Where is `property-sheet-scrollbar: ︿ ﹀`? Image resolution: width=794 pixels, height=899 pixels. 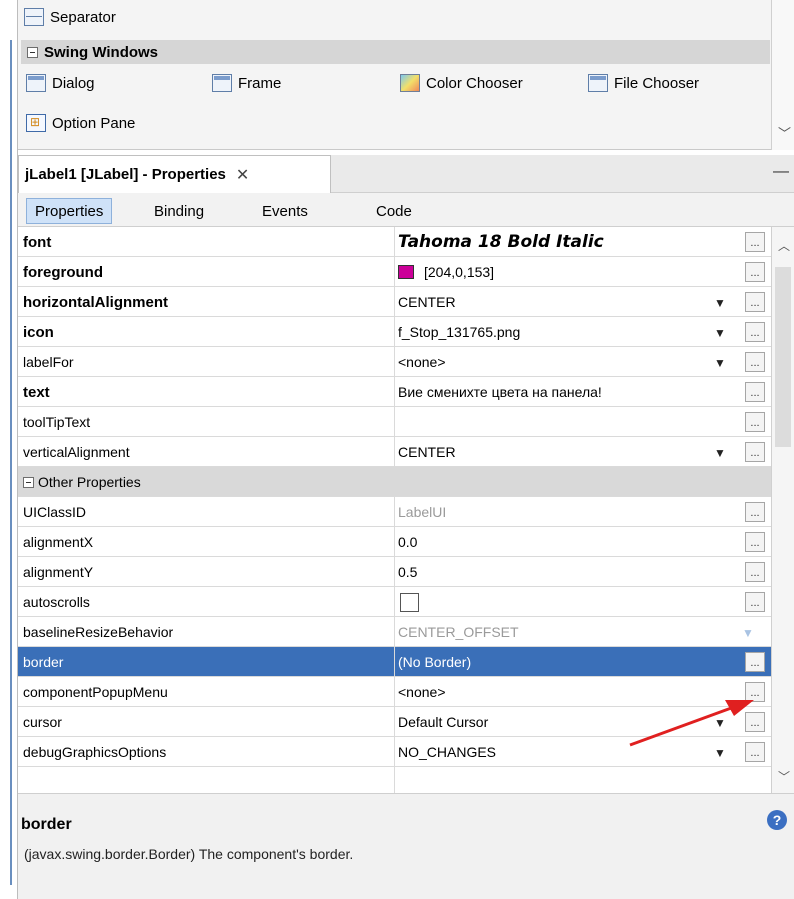
property-sheet-scrollbar: ︿ ﹀ is located at coordinates (782, 510).